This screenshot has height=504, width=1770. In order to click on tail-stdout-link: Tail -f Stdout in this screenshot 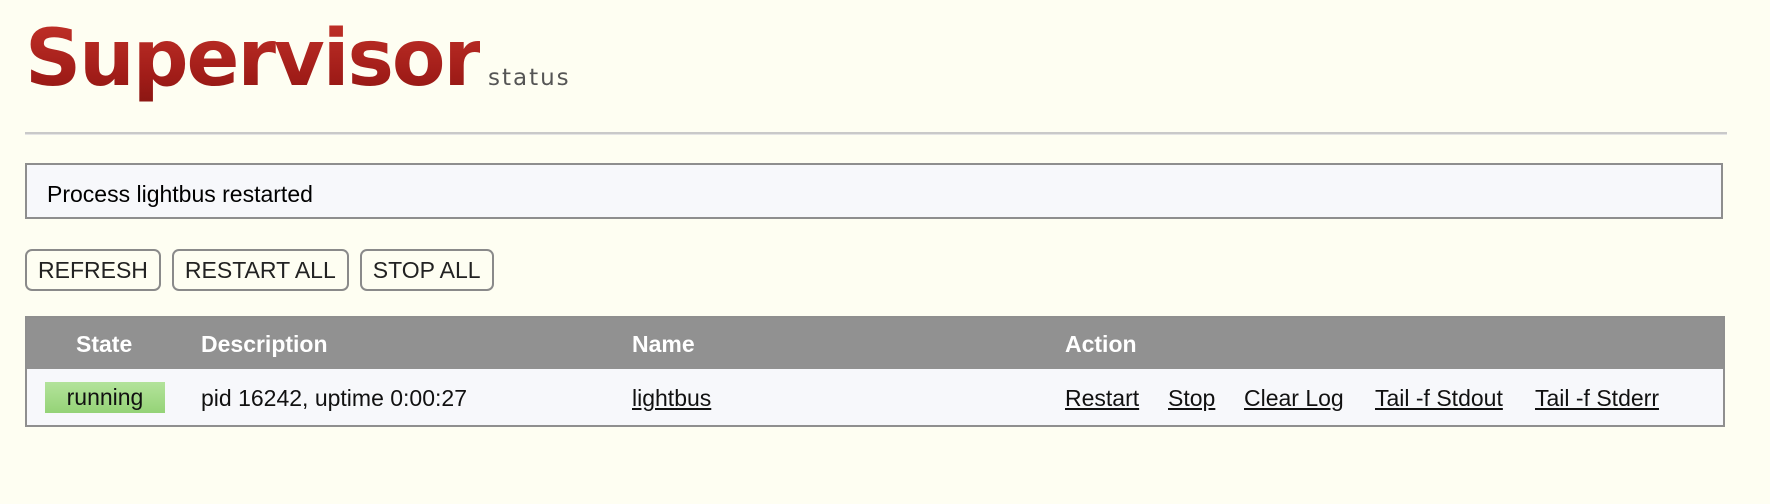, I will do `click(1439, 398)`.